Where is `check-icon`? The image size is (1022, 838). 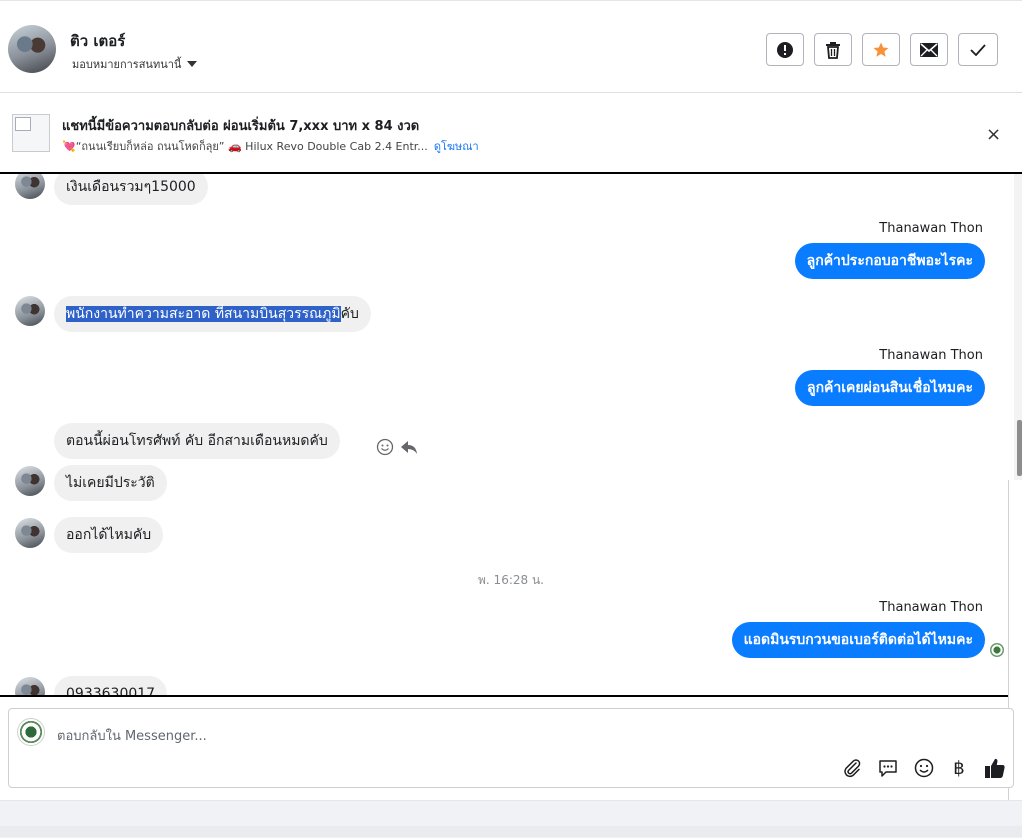 check-icon is located at coordinates (978, 49).